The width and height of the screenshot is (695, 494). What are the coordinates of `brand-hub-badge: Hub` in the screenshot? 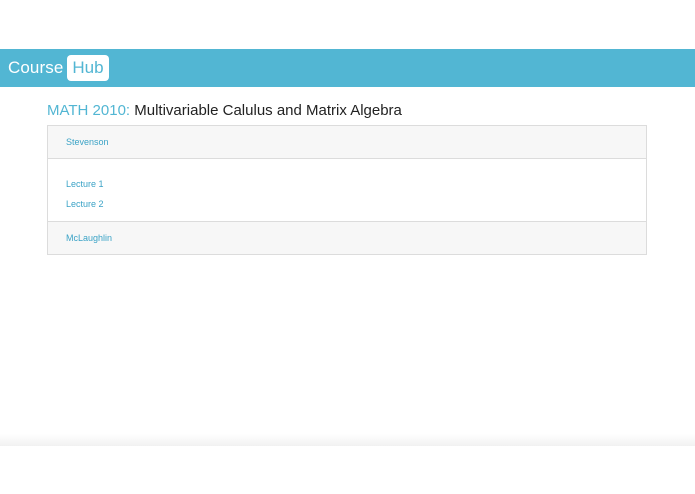 It's located at (88, 68).